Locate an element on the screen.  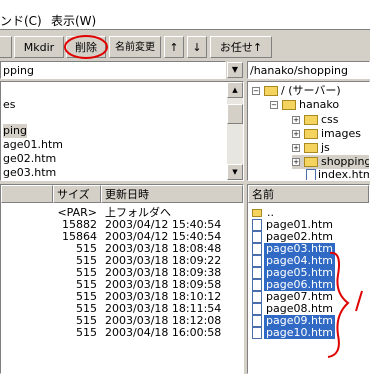
table-row: 515 2003/04/18 16:00:58 is located at coordinates (121, 333).